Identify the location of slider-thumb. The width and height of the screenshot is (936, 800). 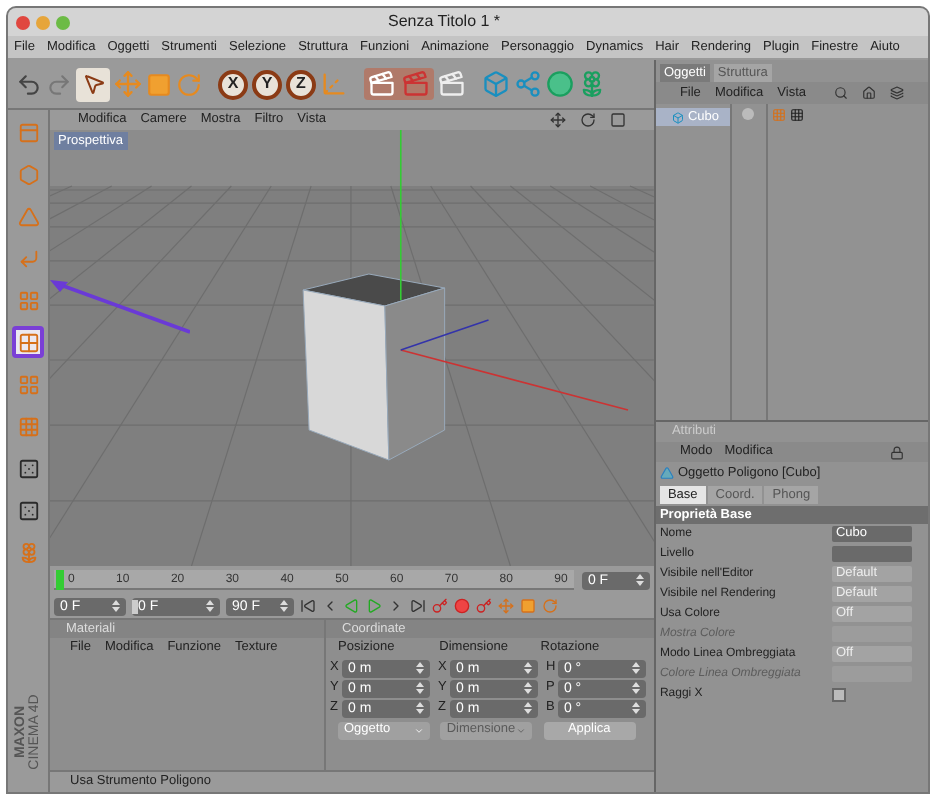
(135, 606).